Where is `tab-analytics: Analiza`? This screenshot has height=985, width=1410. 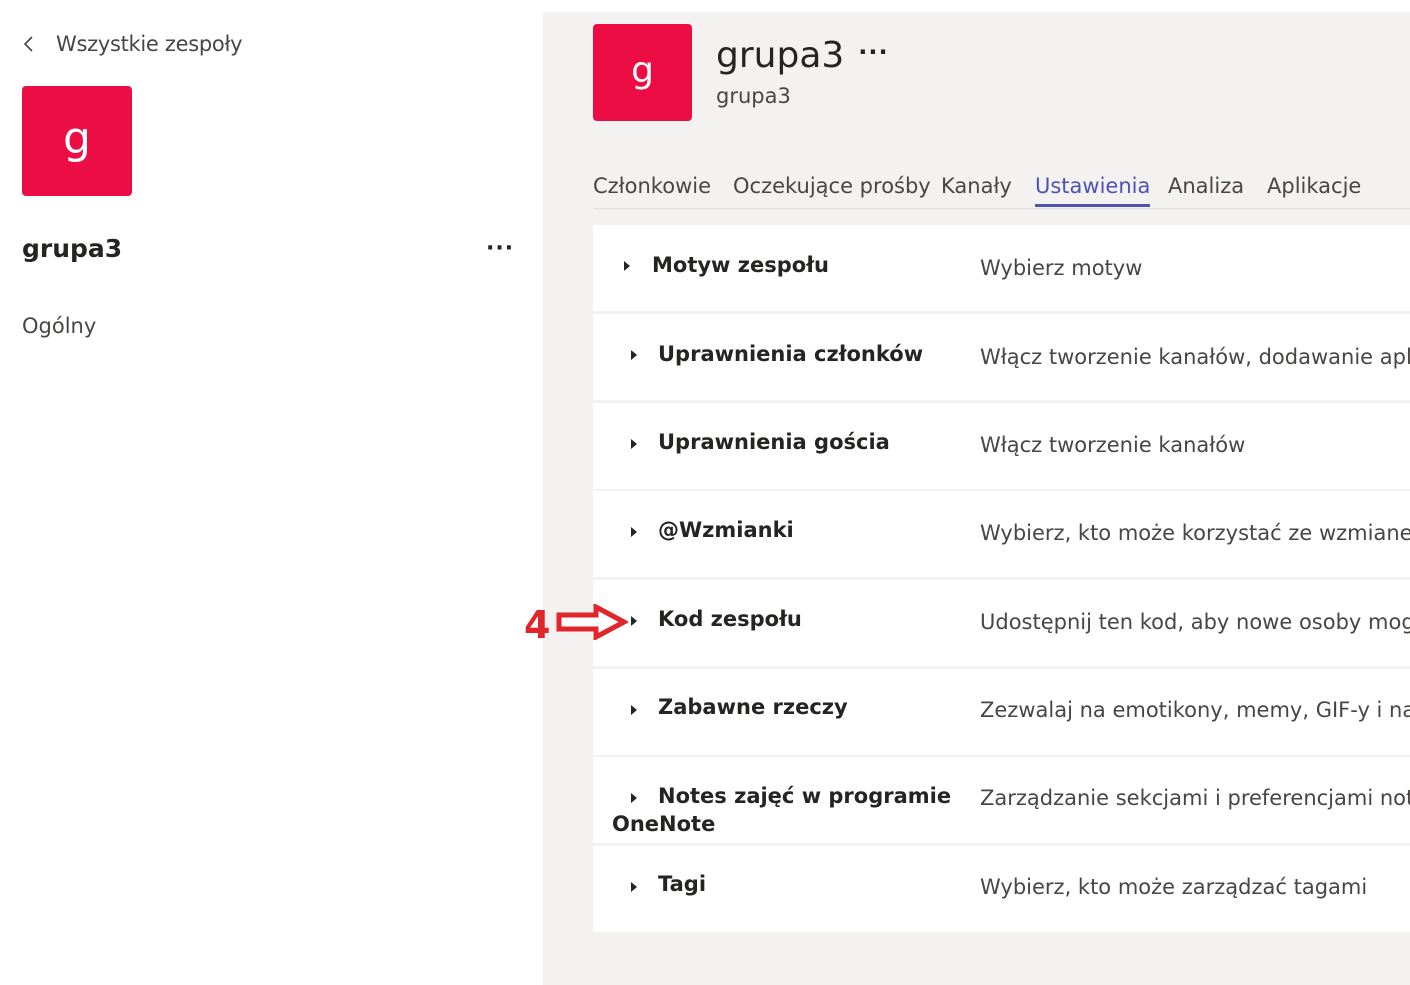
tab-analytics: Analiza is located at coordinates (1206, 190).